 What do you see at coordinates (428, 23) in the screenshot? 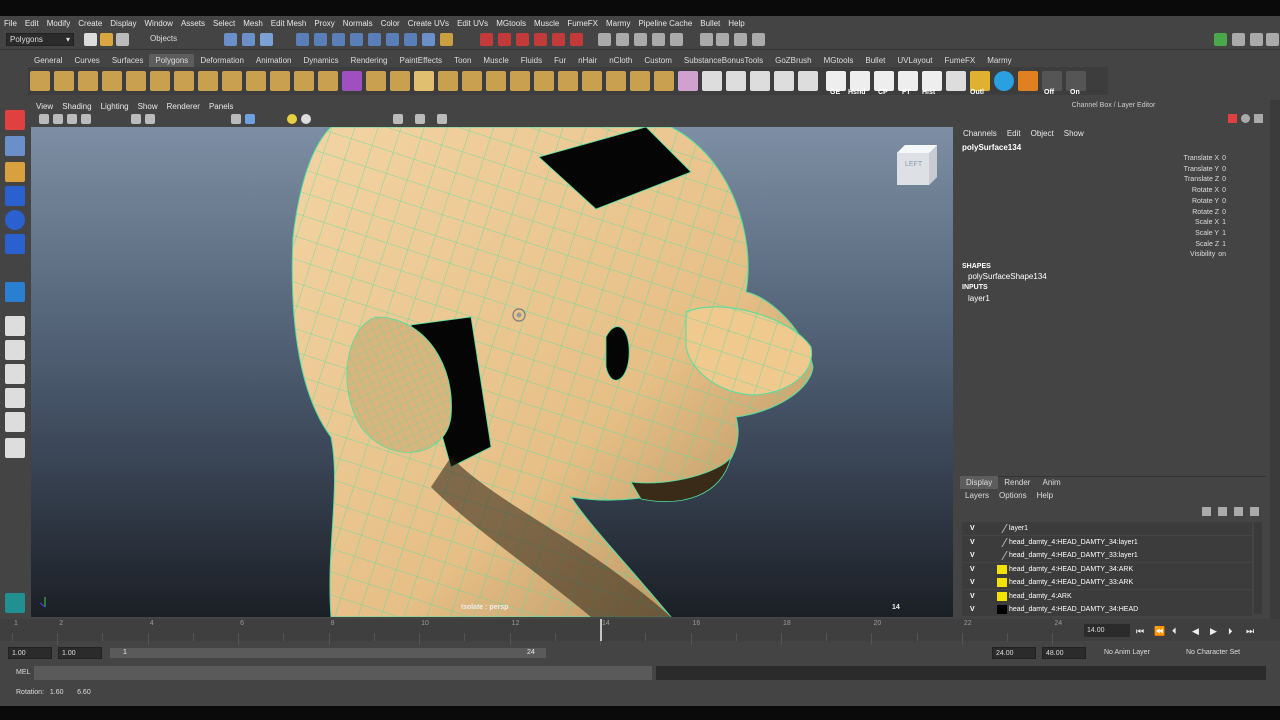
I see `menu-create-uvs: Create UVs` at bounding box center [428, 23].